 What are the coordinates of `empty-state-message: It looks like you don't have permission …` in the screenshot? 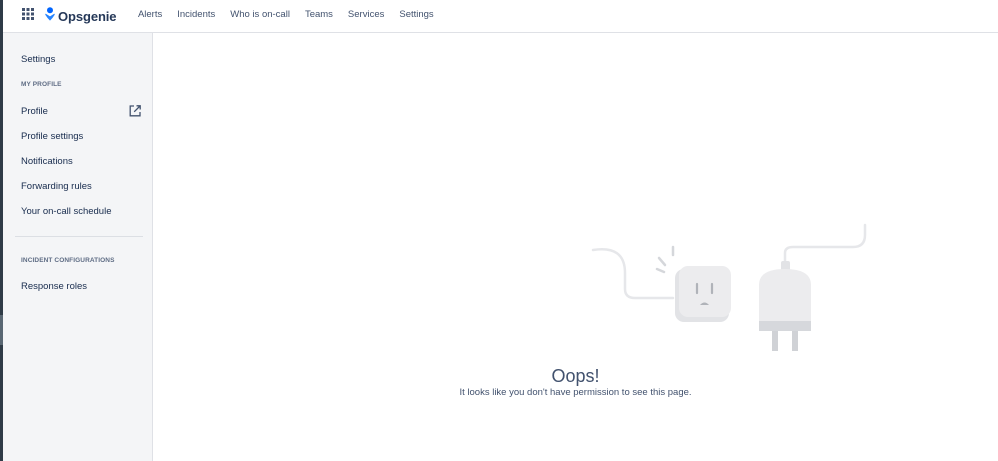 It's located at (575, 392).